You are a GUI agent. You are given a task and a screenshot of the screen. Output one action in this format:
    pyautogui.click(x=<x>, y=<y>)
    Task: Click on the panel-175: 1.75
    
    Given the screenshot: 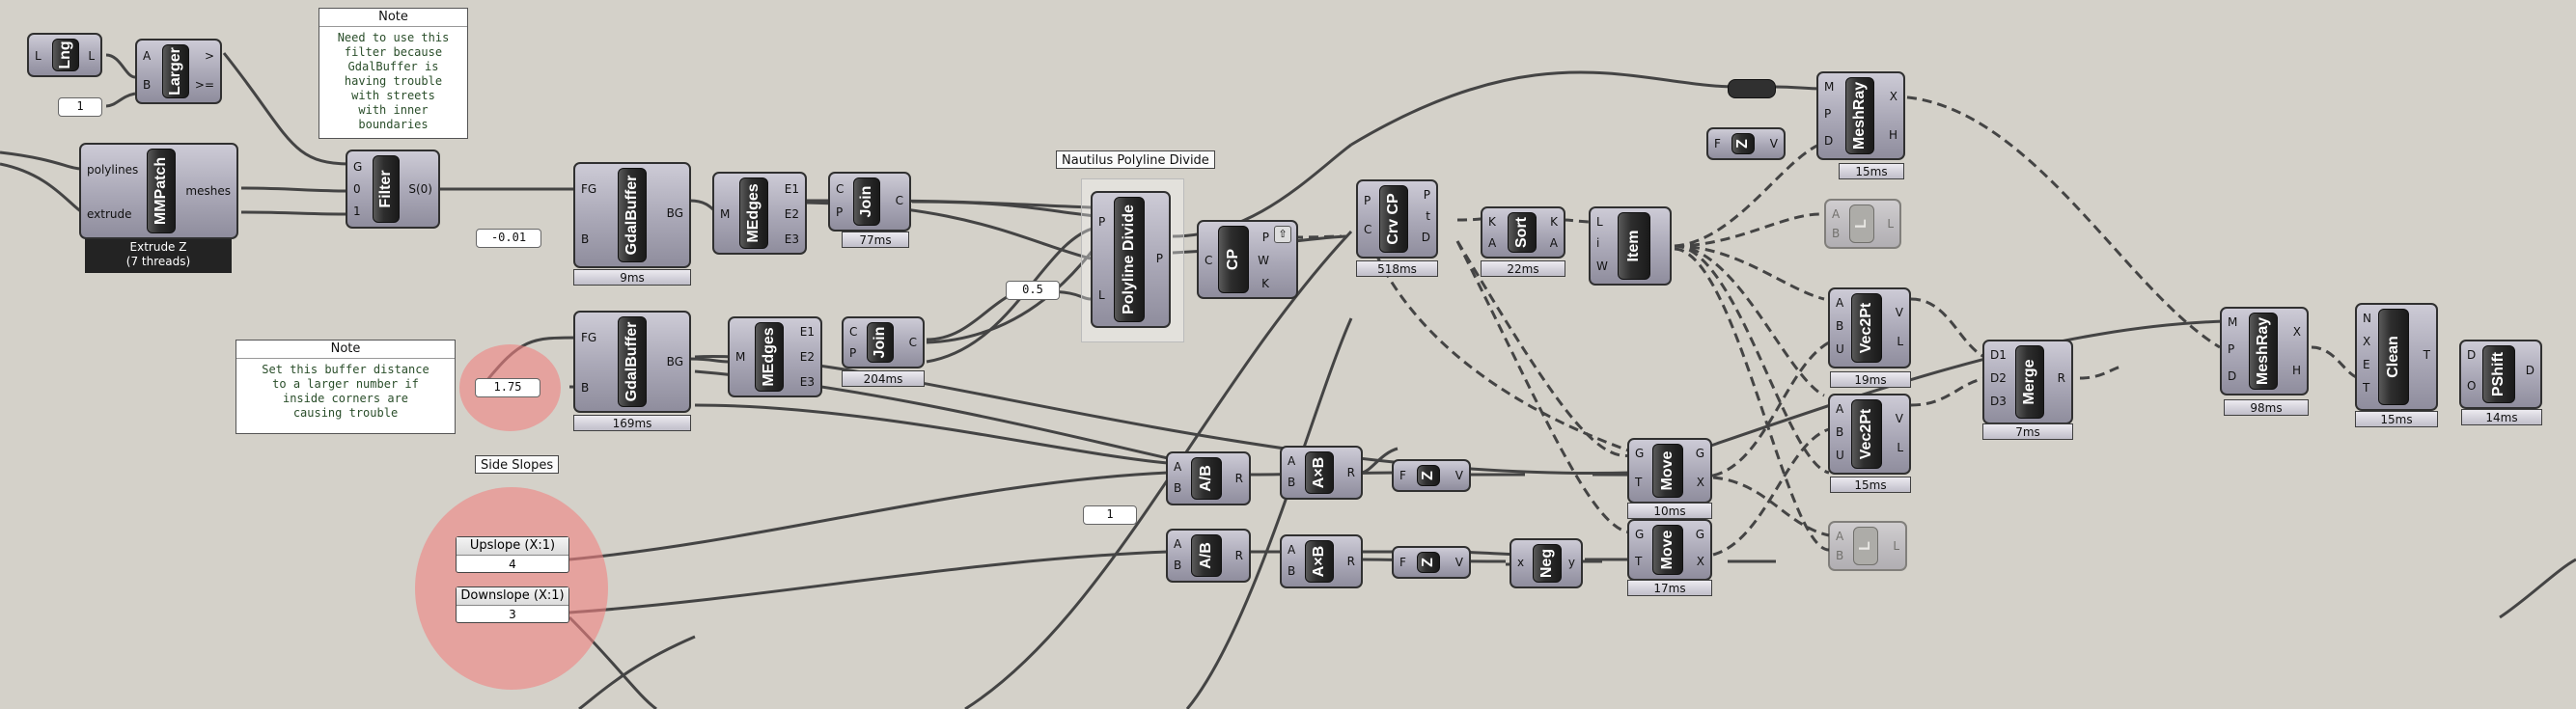 What is the action you would take?
    pyautogui.click(x=507, y=387)
    